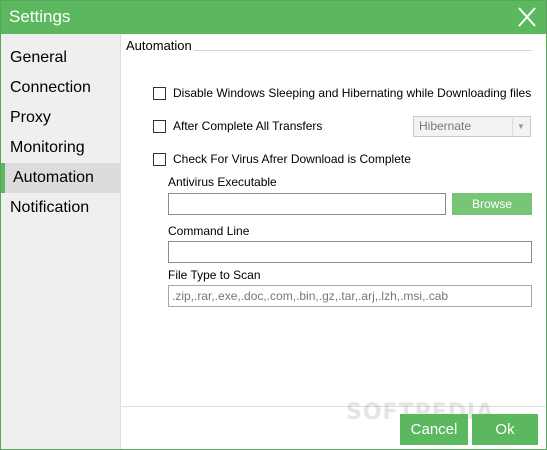 The image size is (547, 450). I want to click on sidebar-item-general: General, so click(61, 58).